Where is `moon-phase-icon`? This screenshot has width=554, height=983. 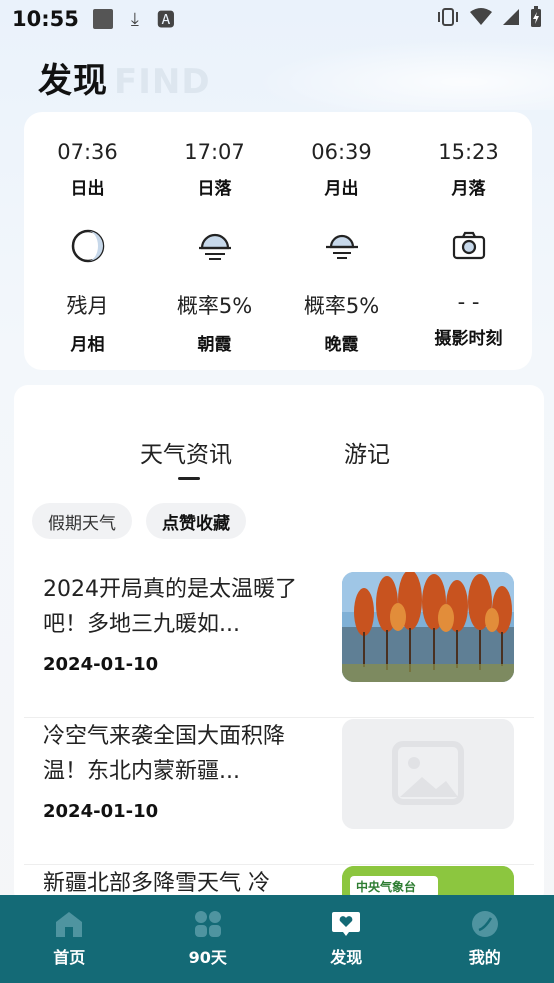 moon-phase-icon is located at coordinates (87, 246).